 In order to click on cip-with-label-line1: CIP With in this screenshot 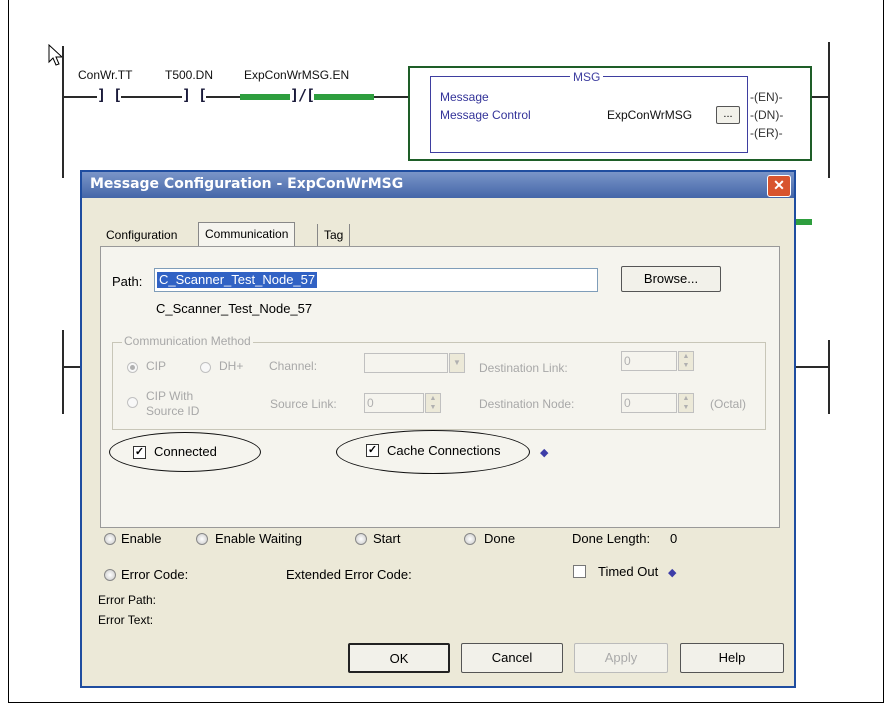, I will do `click(170, 396)`.